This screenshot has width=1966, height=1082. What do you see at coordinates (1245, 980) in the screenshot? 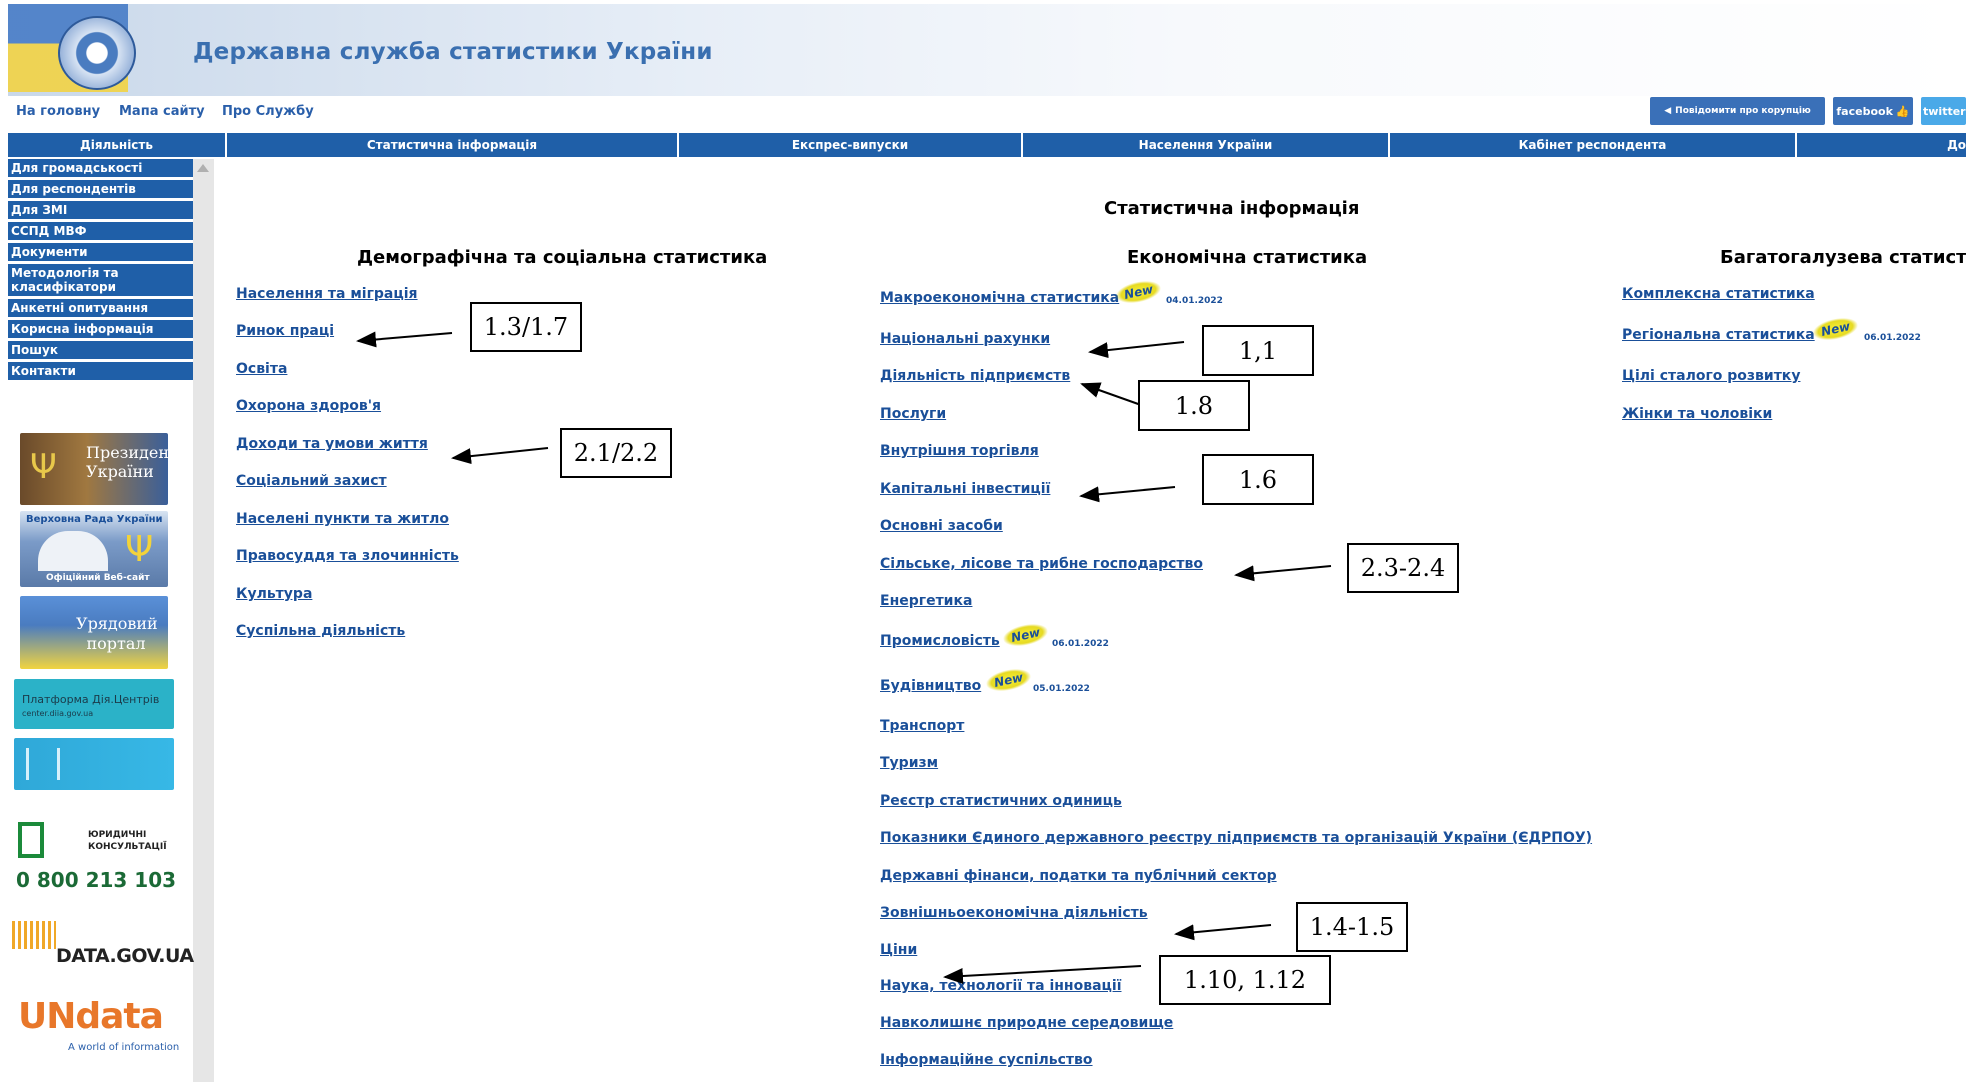
I see `annotation-label: 1.10, 1.12` at bounding box center [1245, 980].